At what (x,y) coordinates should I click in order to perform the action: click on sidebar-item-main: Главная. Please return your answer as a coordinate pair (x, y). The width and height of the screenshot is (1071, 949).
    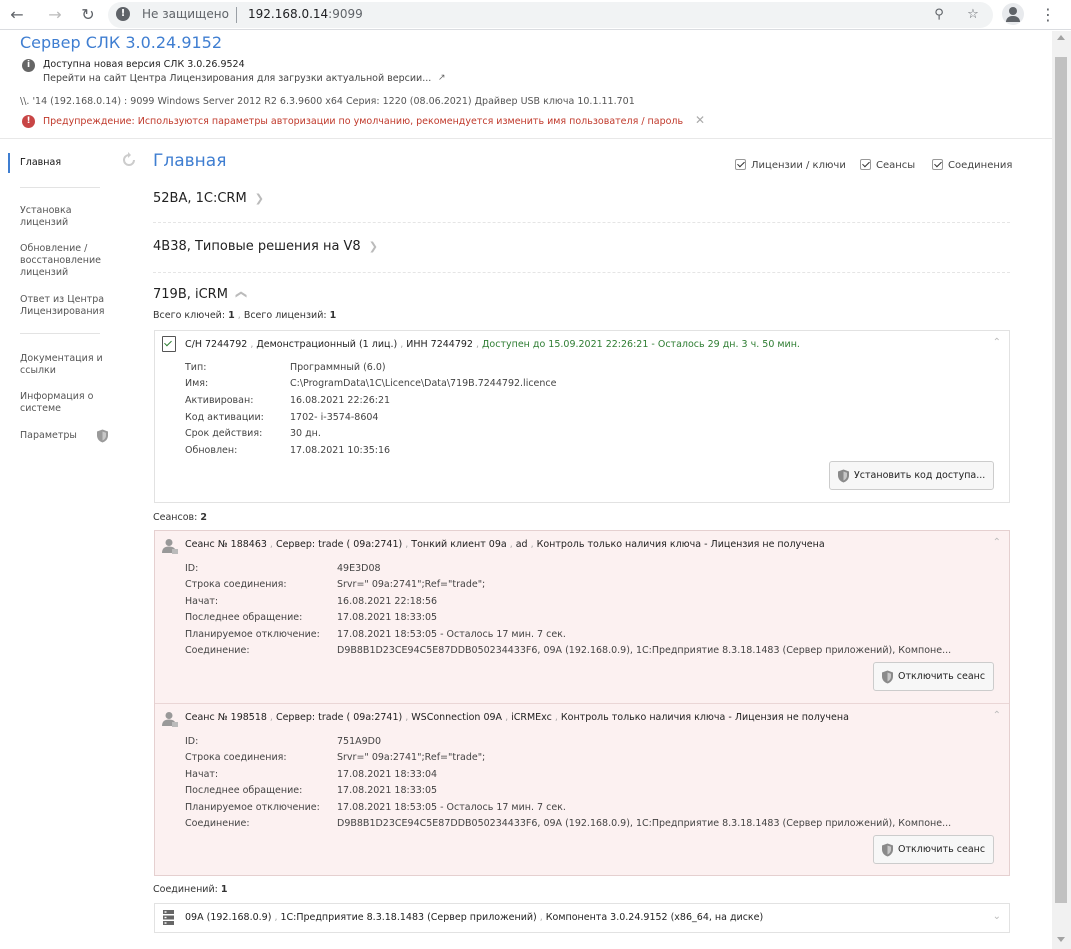
    Looking at the image, I should click on (65, 163).